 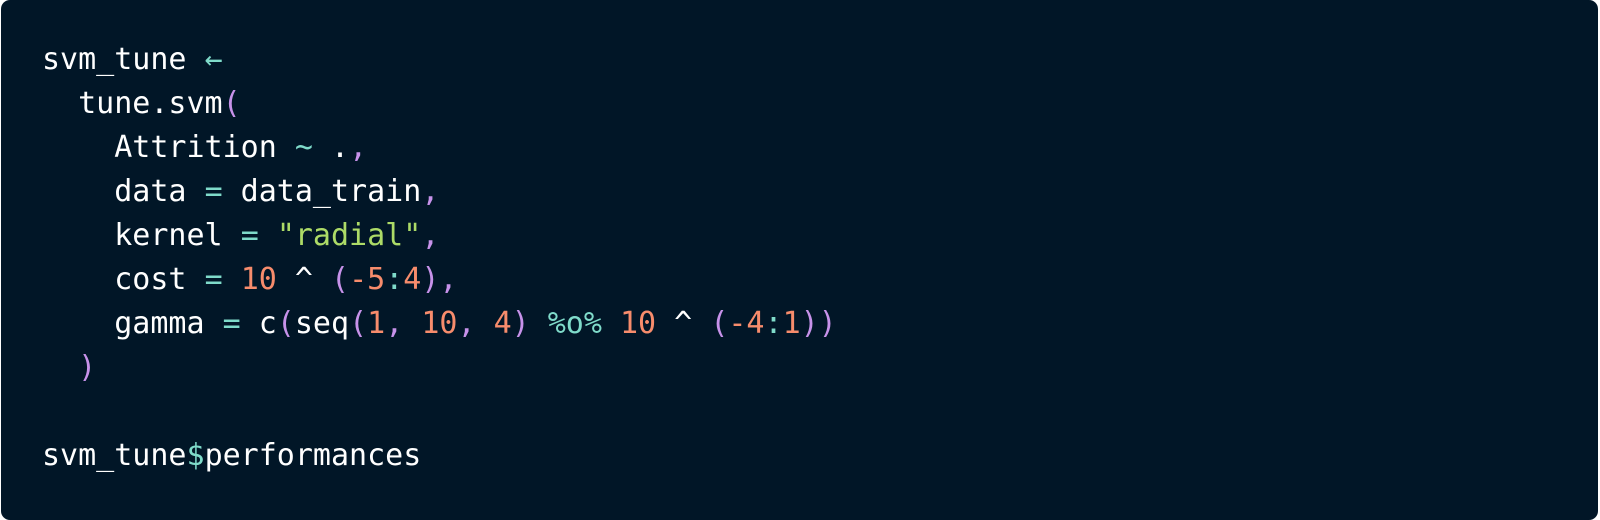 I want to click on code-line: cost = 10 ^ (-5:4),, so click(x=439, y=280).